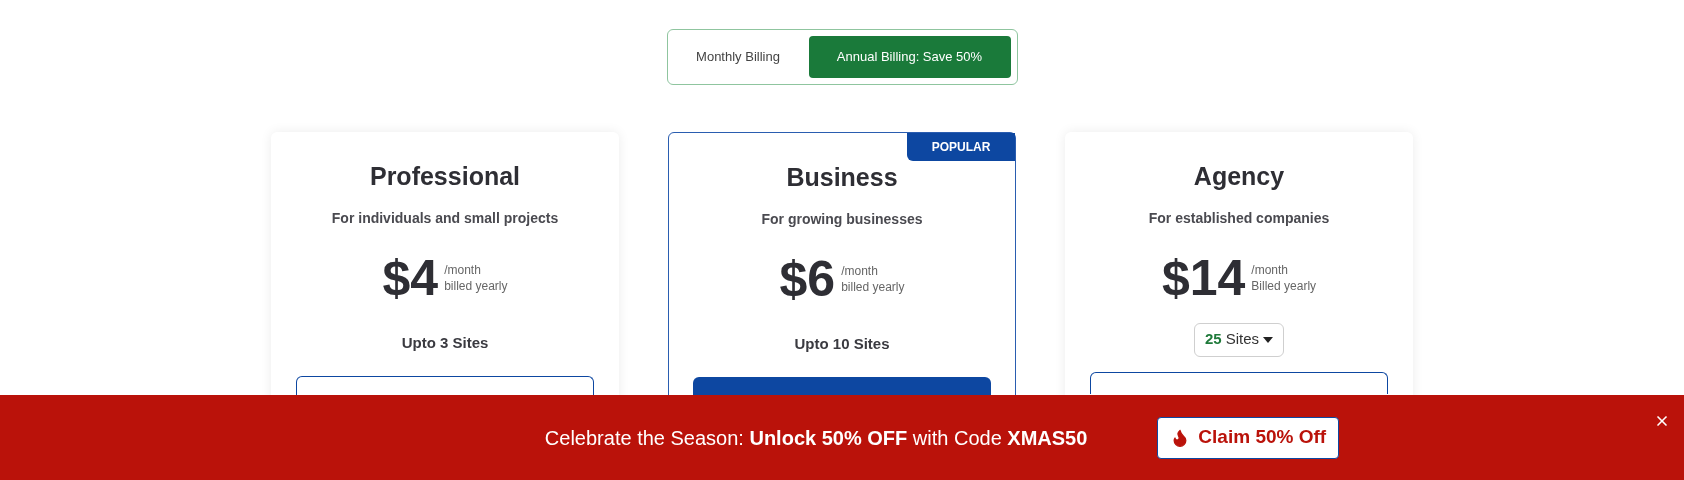 The image size is (1684, 480). What do you see at coordinates (1284, 285) in the screenshot?
I see `billing-note: Billed yearly` at bounding box center [1284, 285].